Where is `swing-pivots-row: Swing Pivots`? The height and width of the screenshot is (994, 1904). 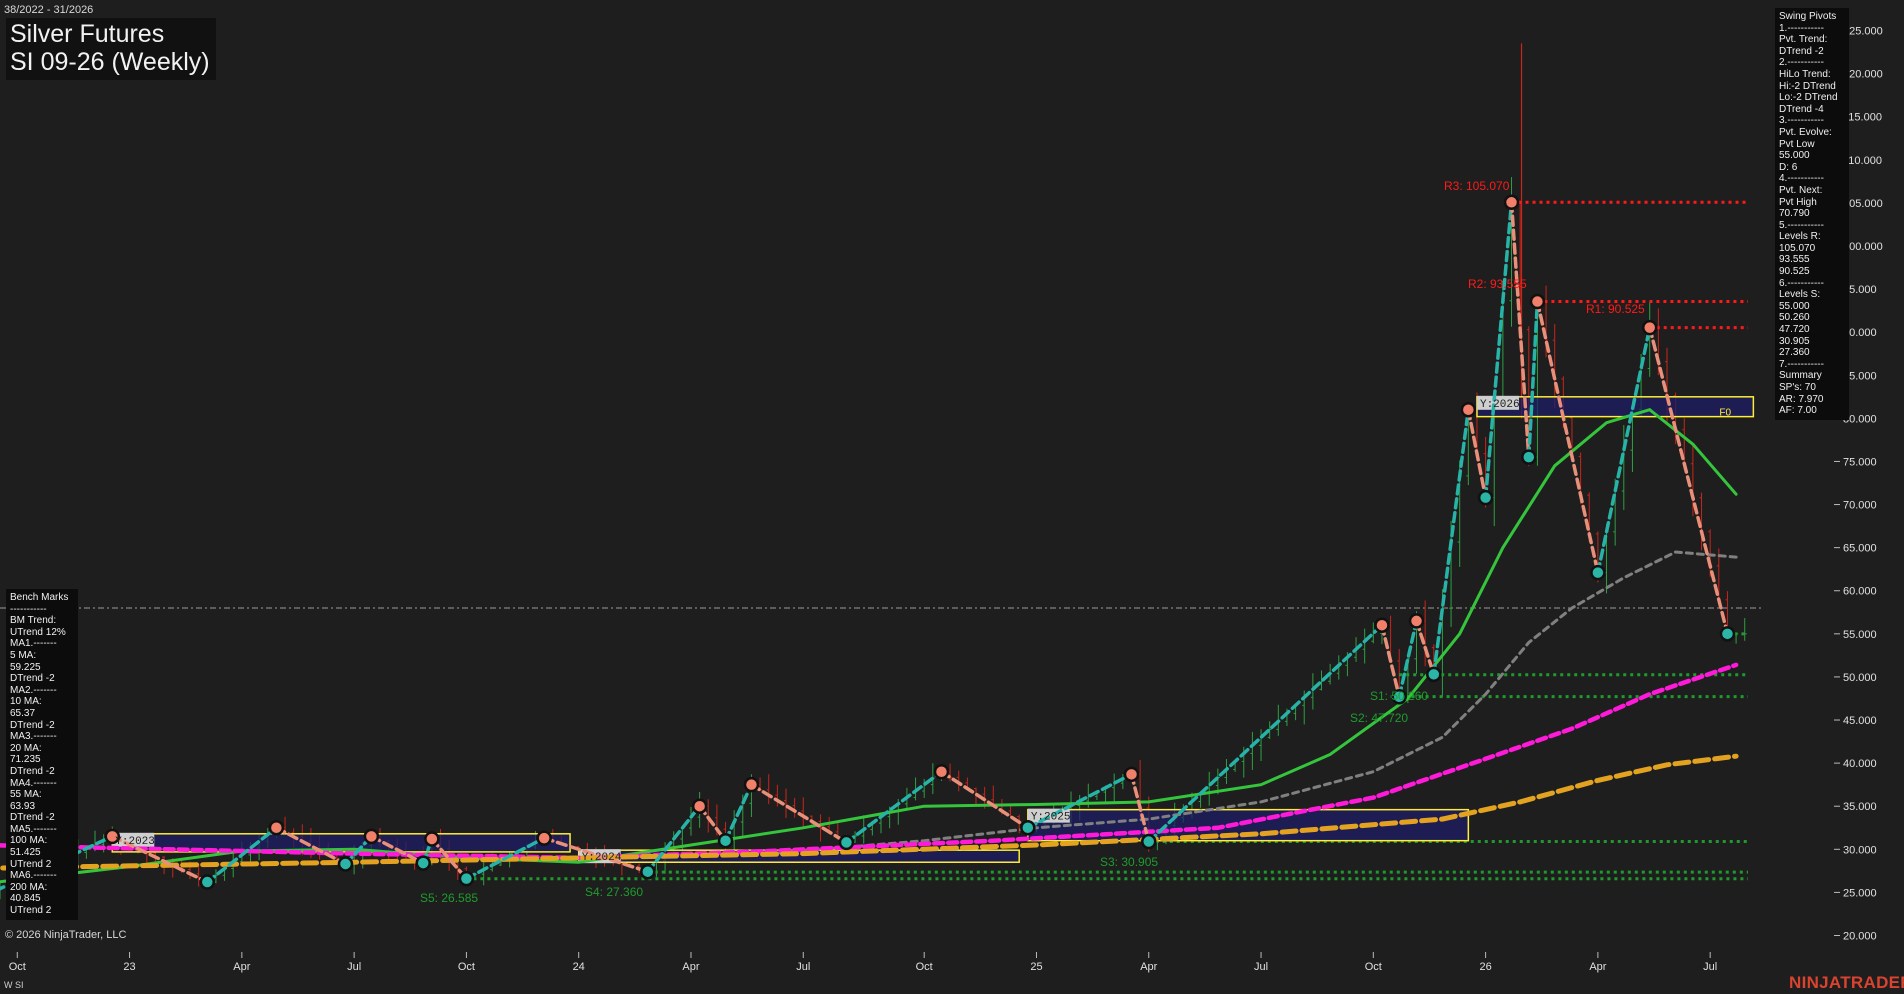 swing-pivots-row: Swing Pivots is located at coordinates (1808, 16).